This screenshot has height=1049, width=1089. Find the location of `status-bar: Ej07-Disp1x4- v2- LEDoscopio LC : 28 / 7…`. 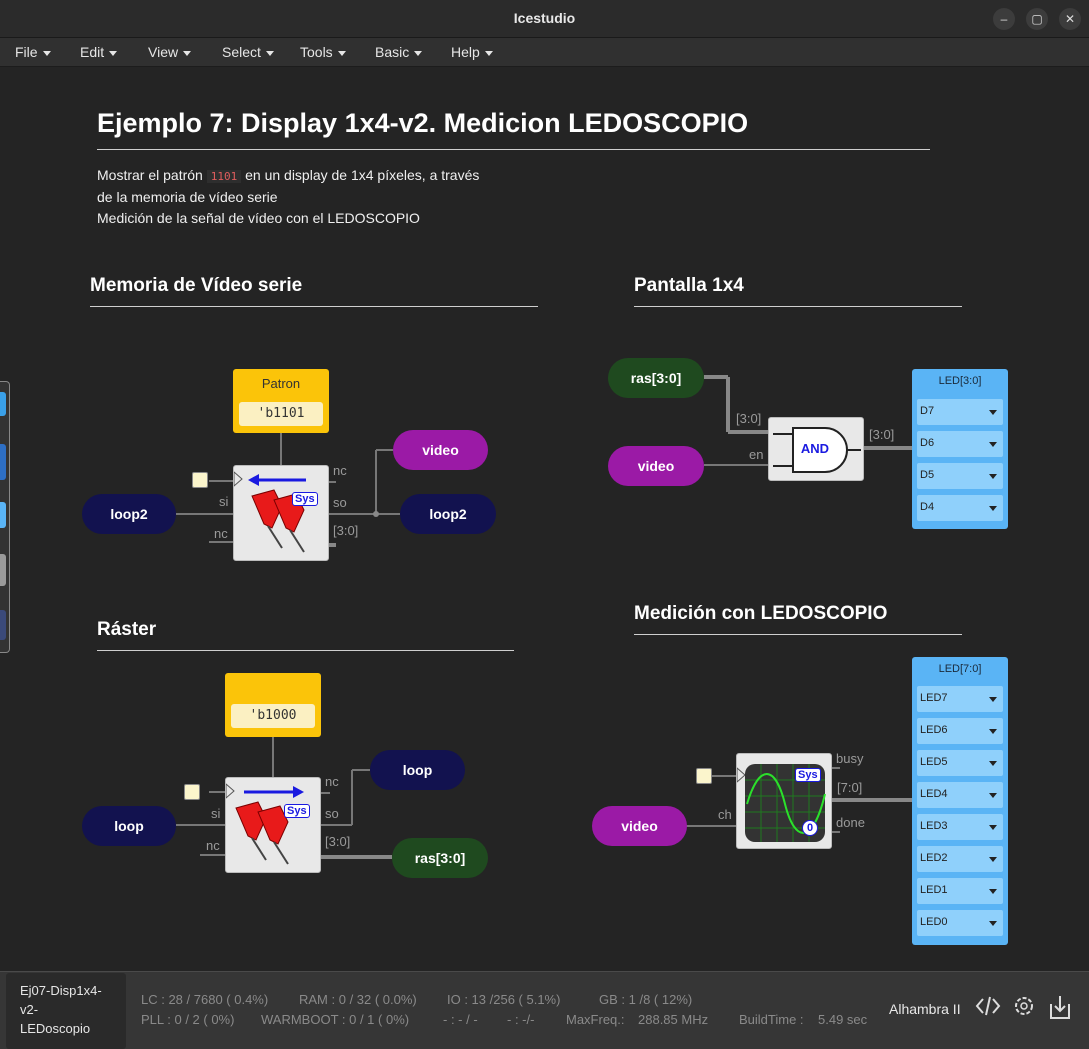

status-bar: Ej07-Disp1x4- v2- LEDoscopio LC : 28 / 7… is located at coordinates (544, 1010).